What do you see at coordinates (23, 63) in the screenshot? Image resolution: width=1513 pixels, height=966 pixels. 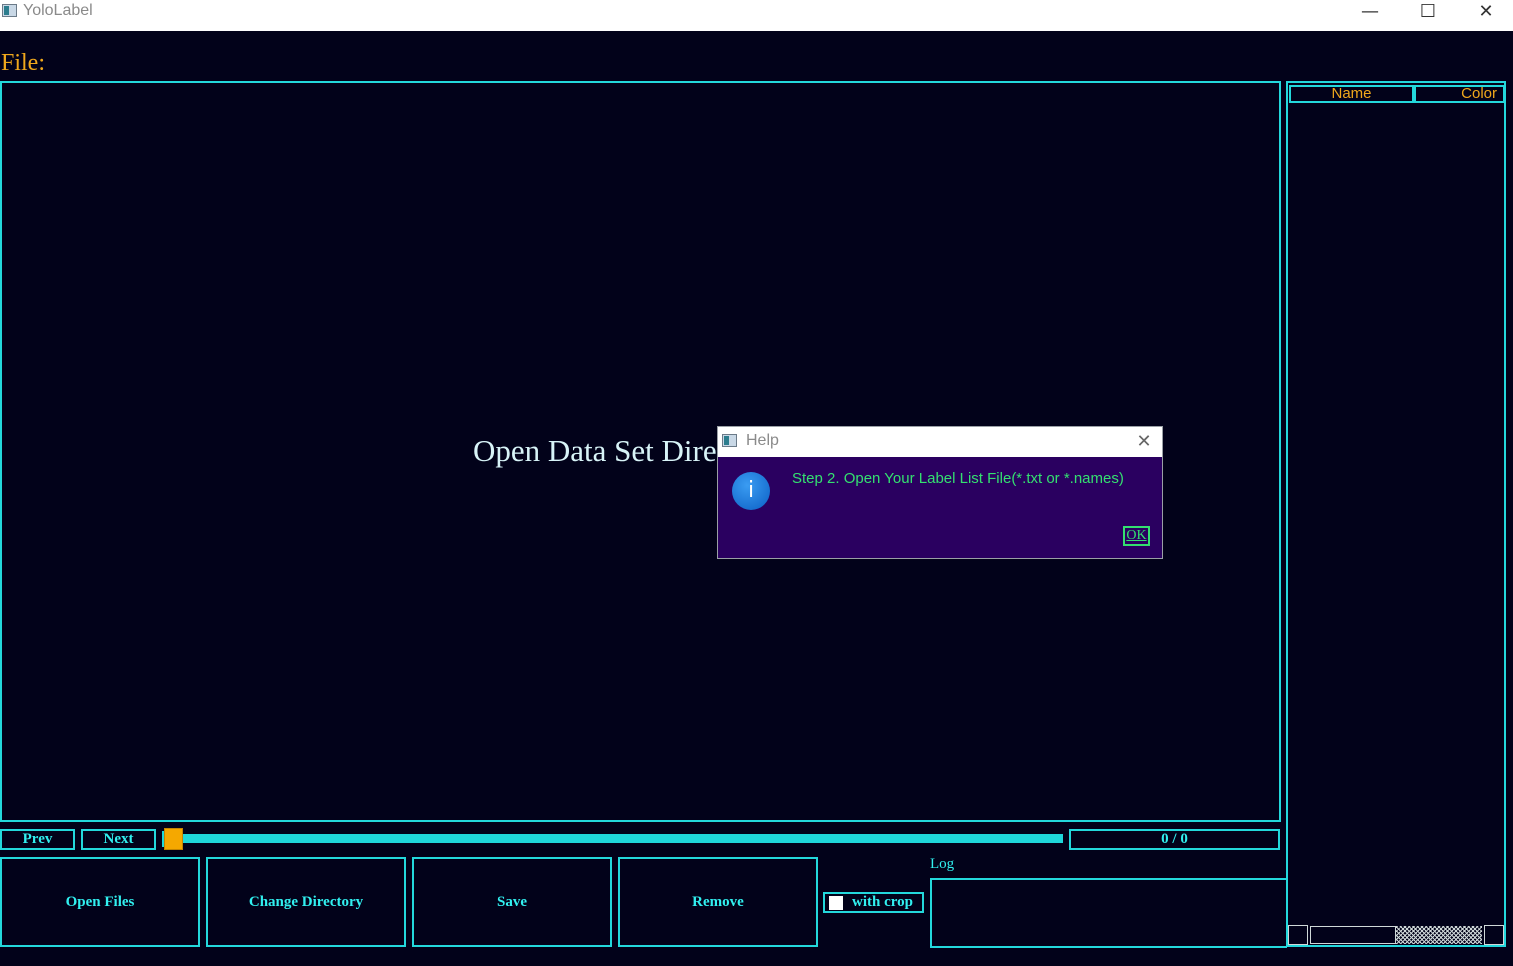 I see `file-path-label: File:` at bounding box center [23, 63].